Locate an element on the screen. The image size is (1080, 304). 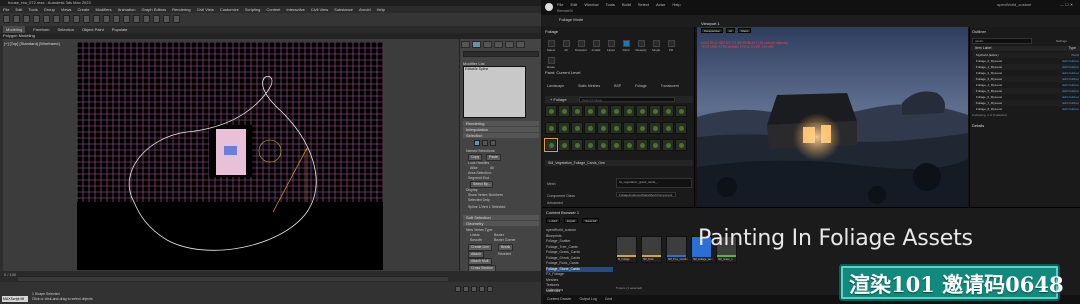
ue-menu-item: Window is located at coordinates (591, 4).